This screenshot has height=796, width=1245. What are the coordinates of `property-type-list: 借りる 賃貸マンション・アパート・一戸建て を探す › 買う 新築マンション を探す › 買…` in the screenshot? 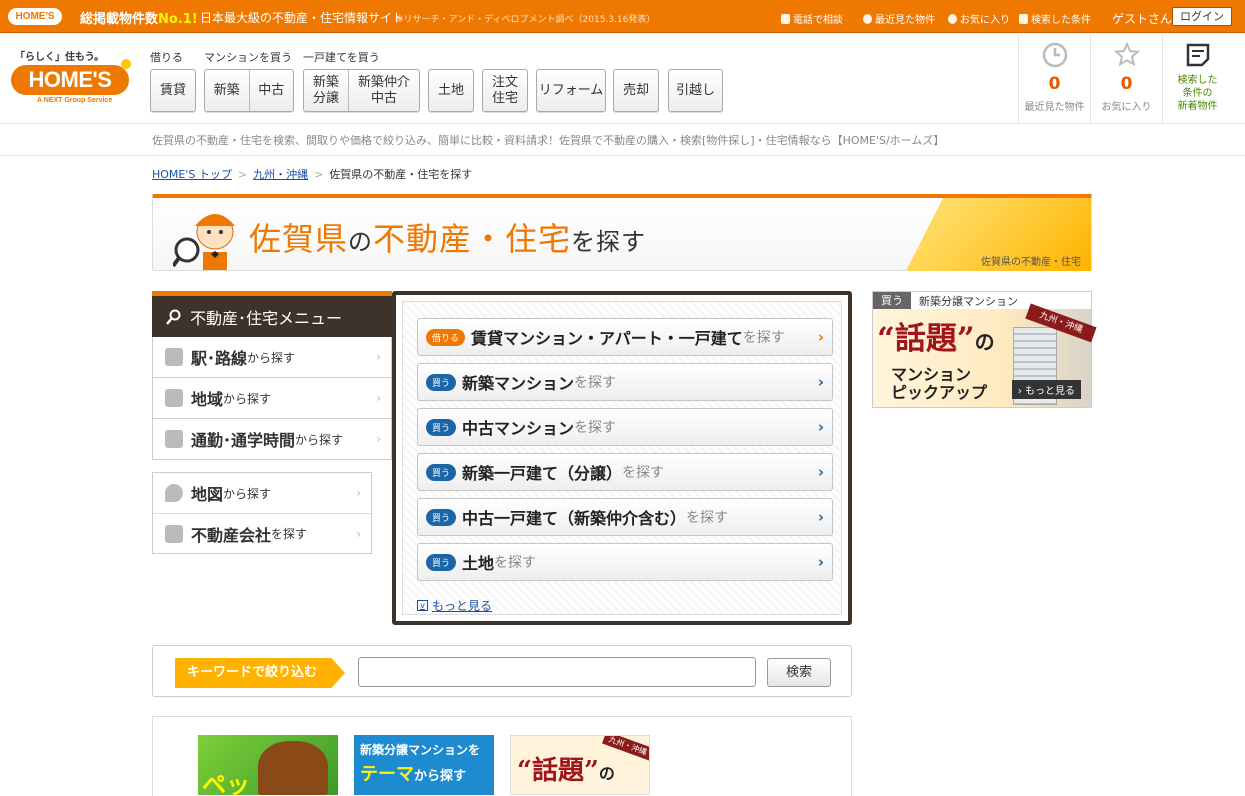 It's located at (622, 458).